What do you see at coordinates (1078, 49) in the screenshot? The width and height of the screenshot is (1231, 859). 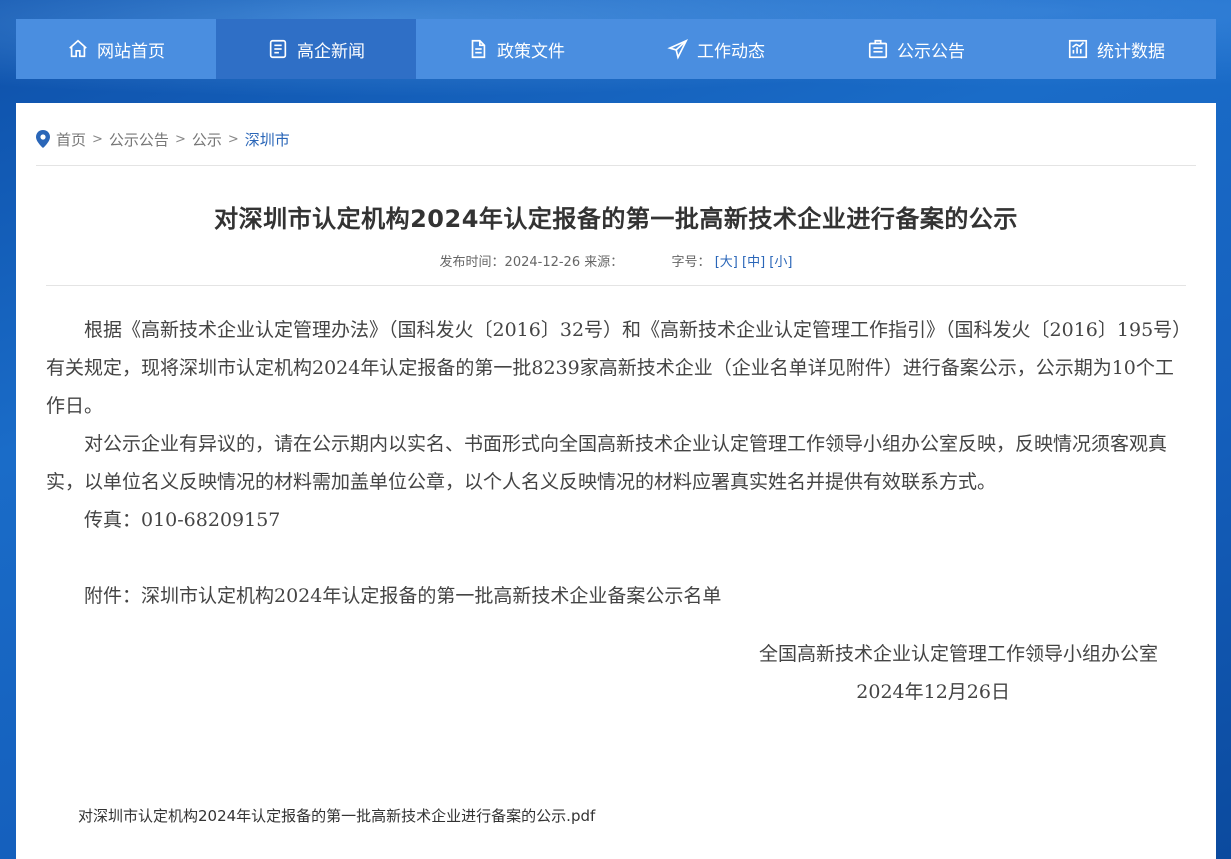 I see `chart-icon` at bounding box center [1078, 49].